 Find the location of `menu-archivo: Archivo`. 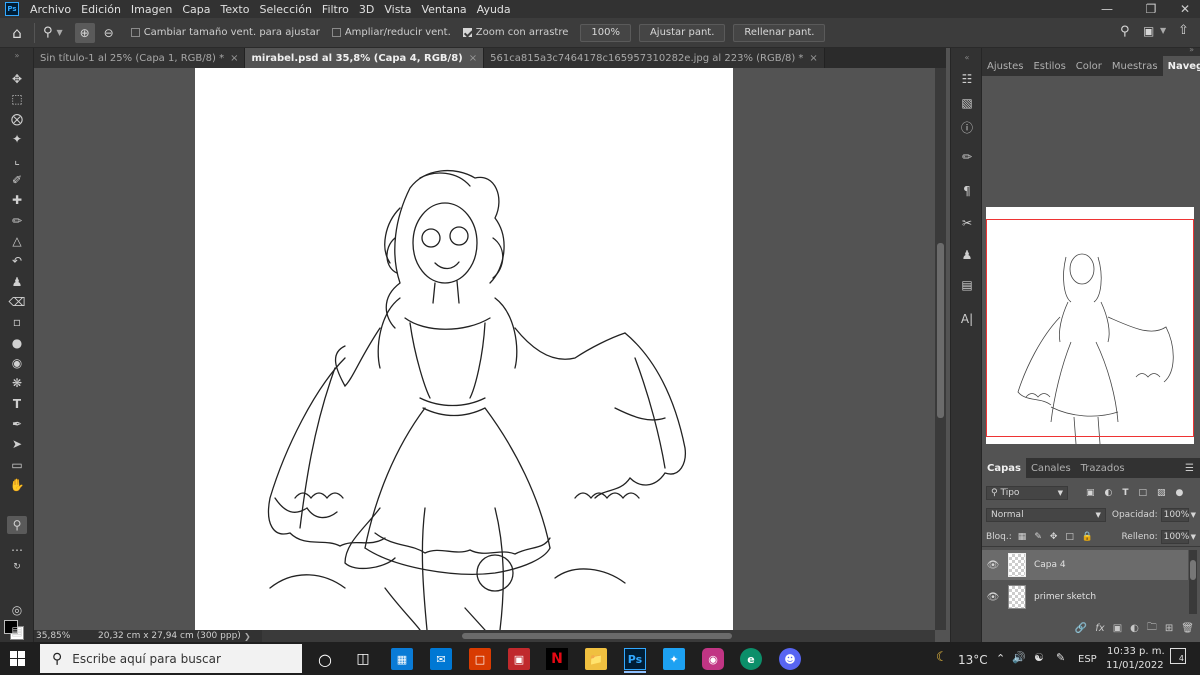

menu-archivo: Archivo is located at coordinates (50, 9).